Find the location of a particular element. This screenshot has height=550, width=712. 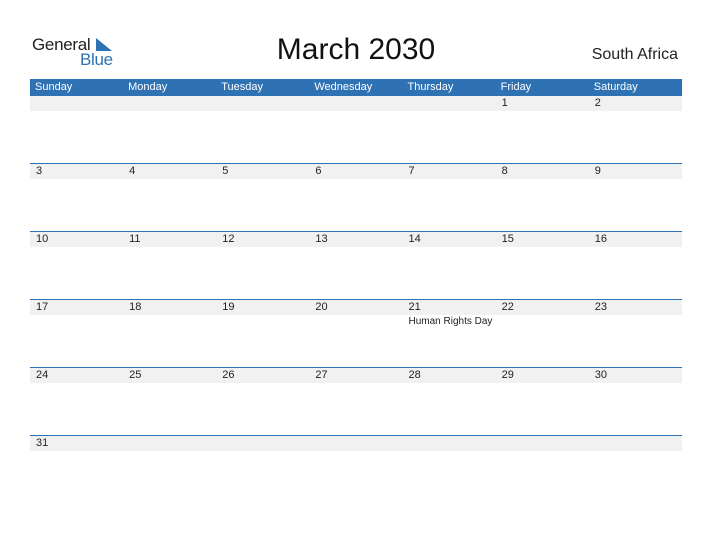

day-number: 15 is located at coordinates (507, 239).